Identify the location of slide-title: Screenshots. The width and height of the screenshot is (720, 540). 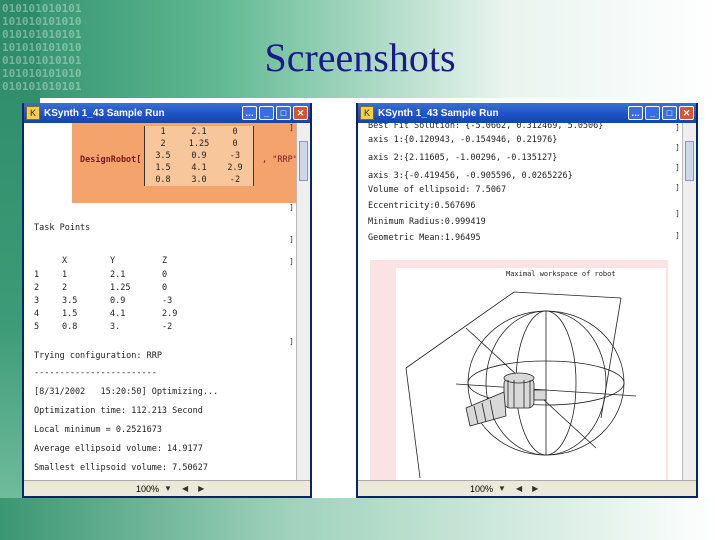
(360, 57).